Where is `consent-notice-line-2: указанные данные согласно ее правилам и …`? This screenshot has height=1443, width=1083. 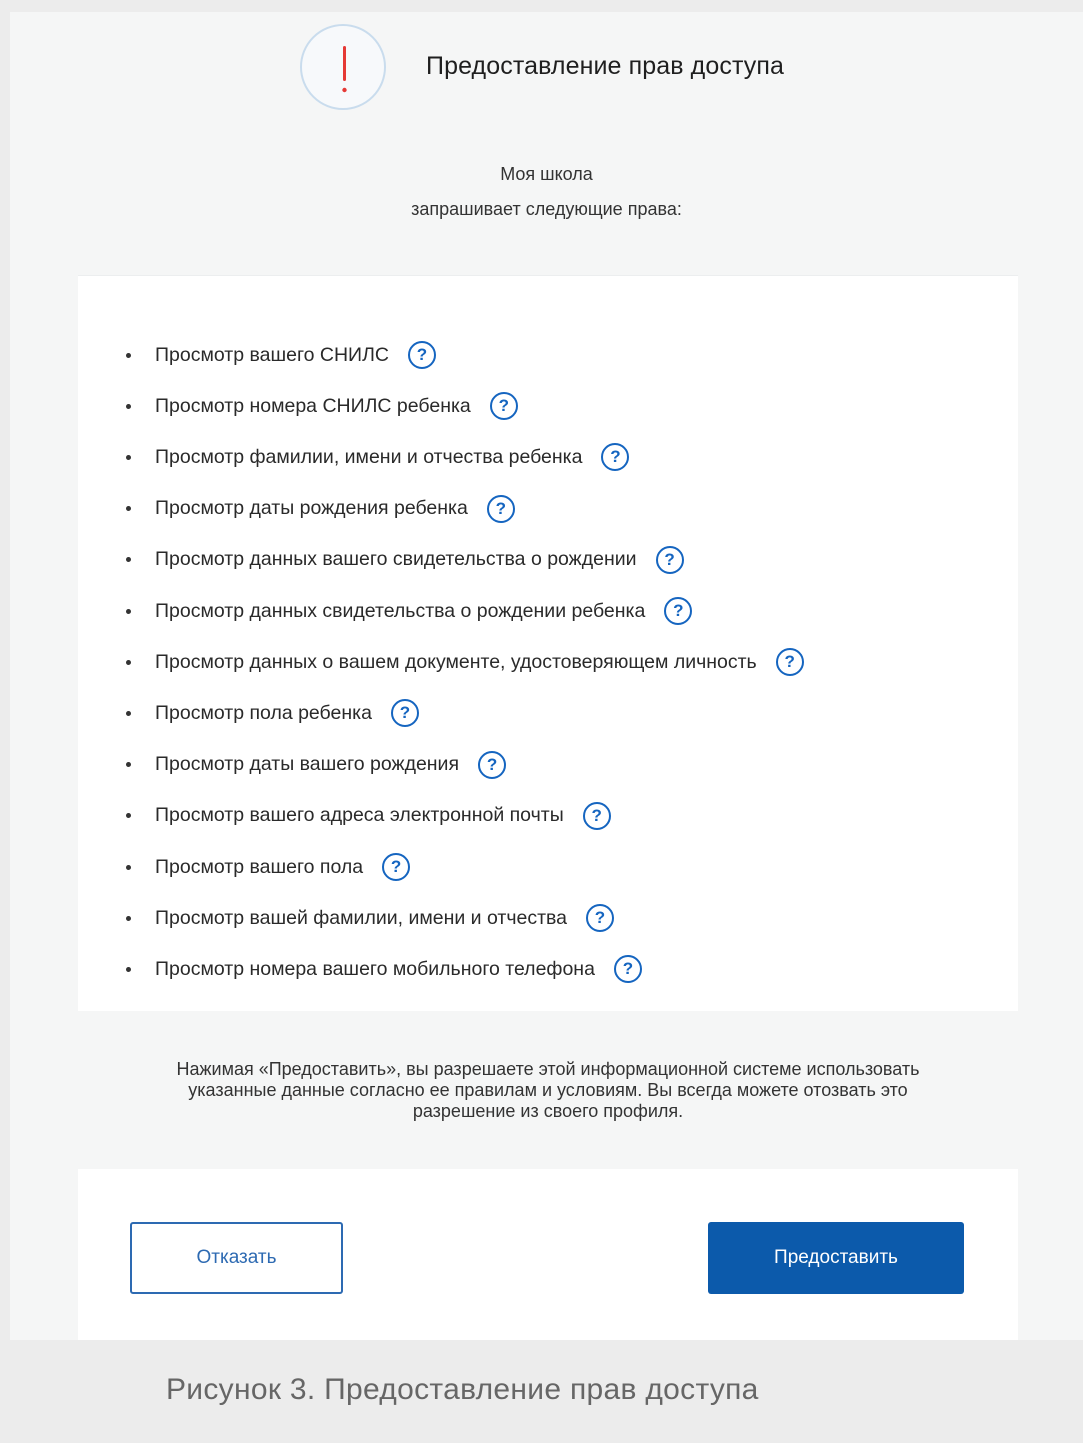
consent-notice-line-2: указанные данные согласно ее правилам и … is located at coordinates (548, 1090).